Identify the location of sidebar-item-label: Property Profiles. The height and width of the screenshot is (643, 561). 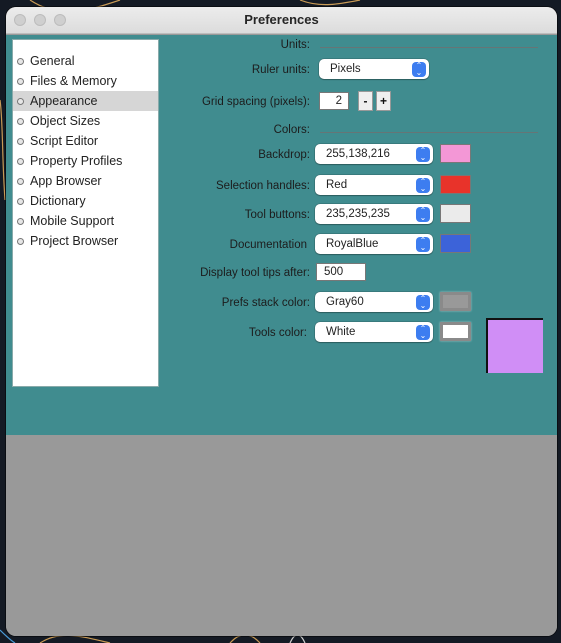
(76, 161).